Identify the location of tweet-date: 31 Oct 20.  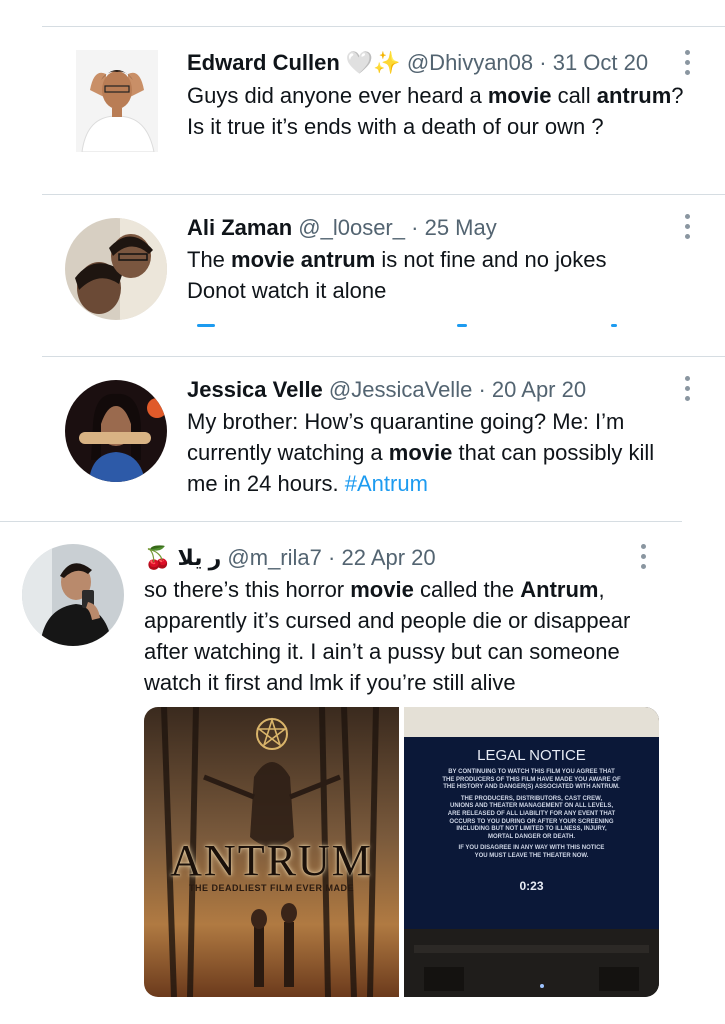
(600, 62).